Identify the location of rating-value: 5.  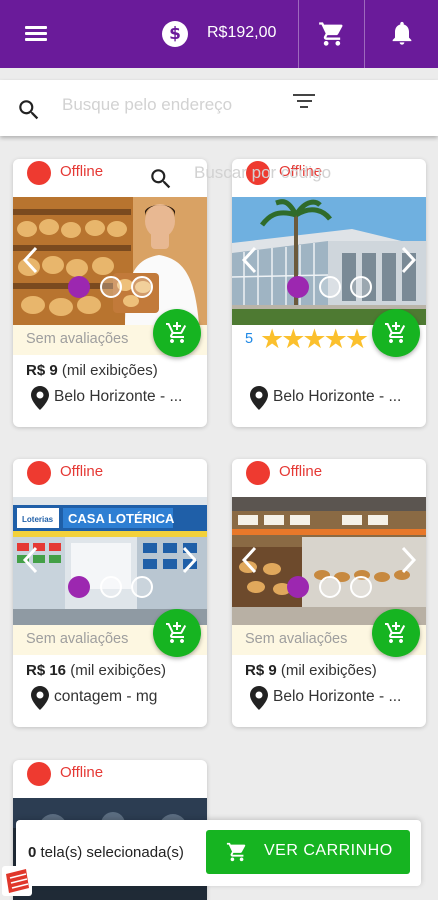
(249, 339).